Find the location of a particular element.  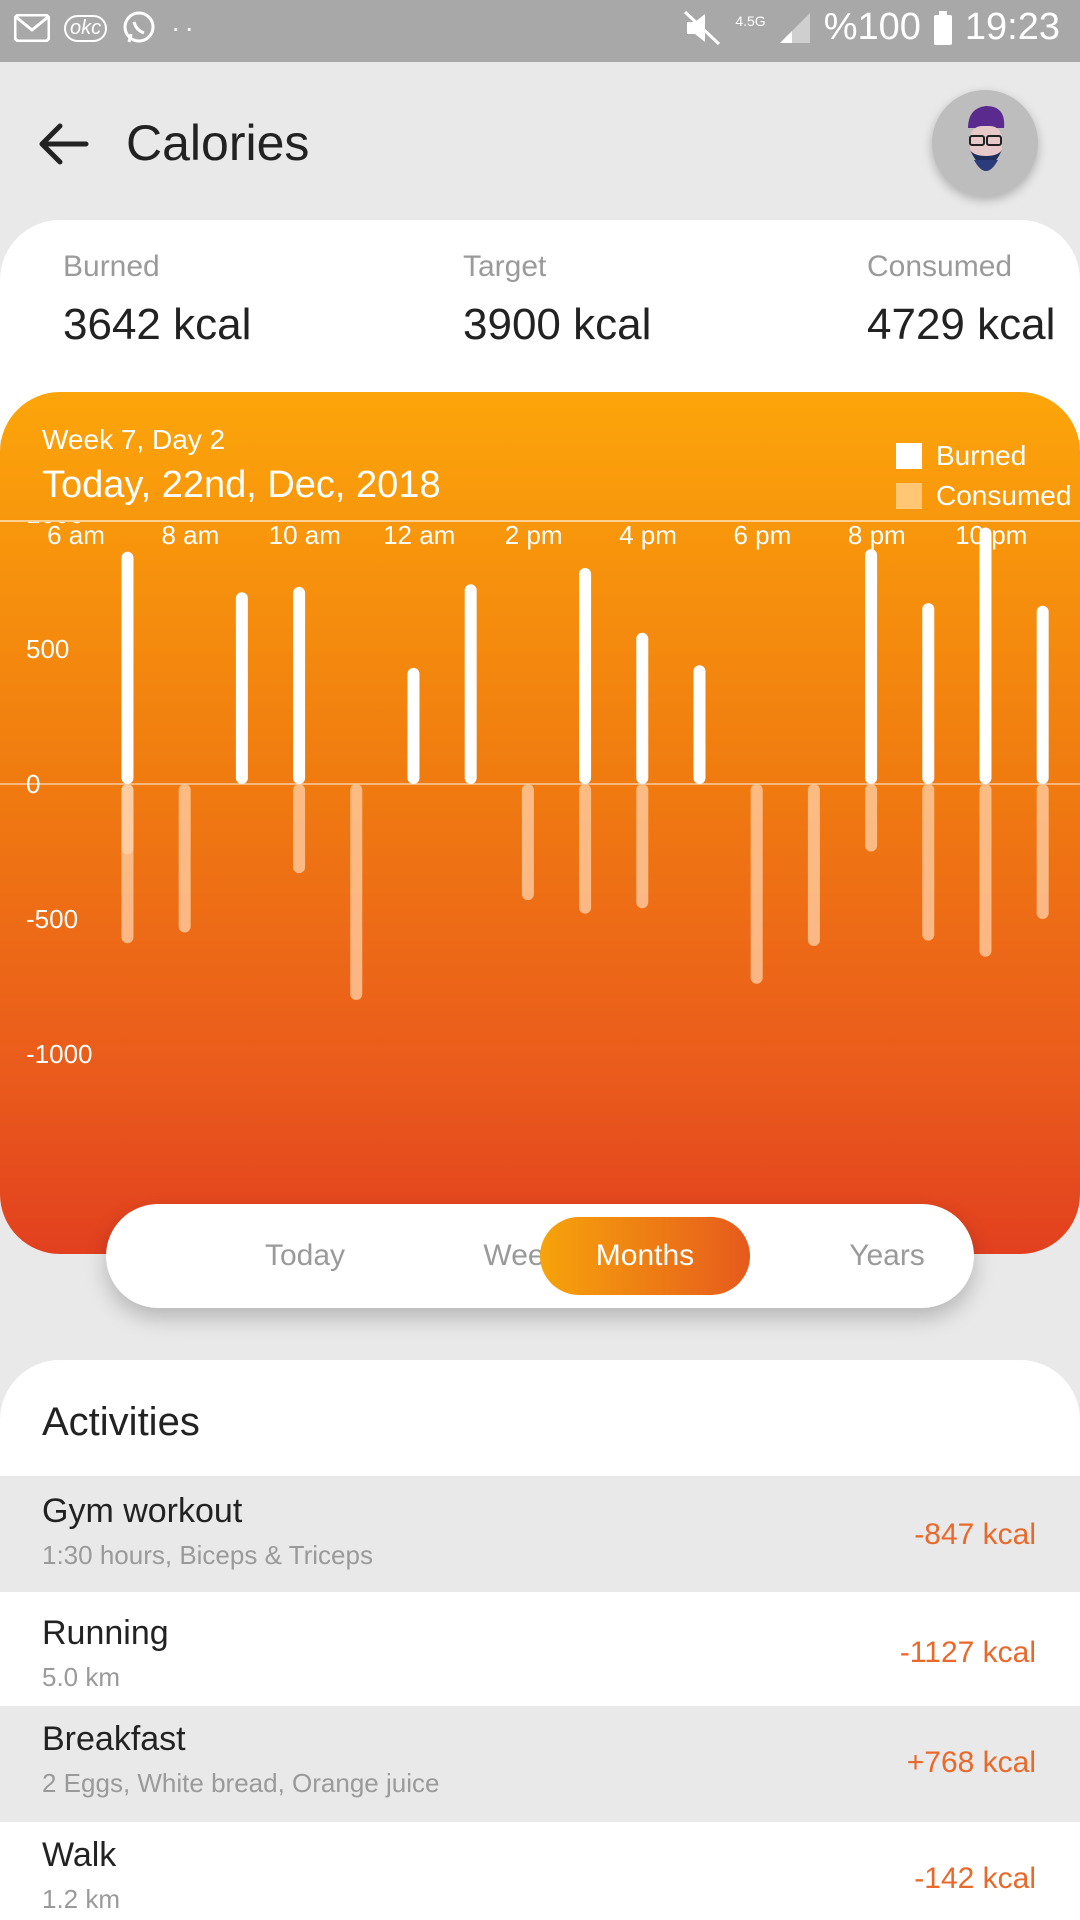

legend-burned-swatch is located at coordinates (909, 456).